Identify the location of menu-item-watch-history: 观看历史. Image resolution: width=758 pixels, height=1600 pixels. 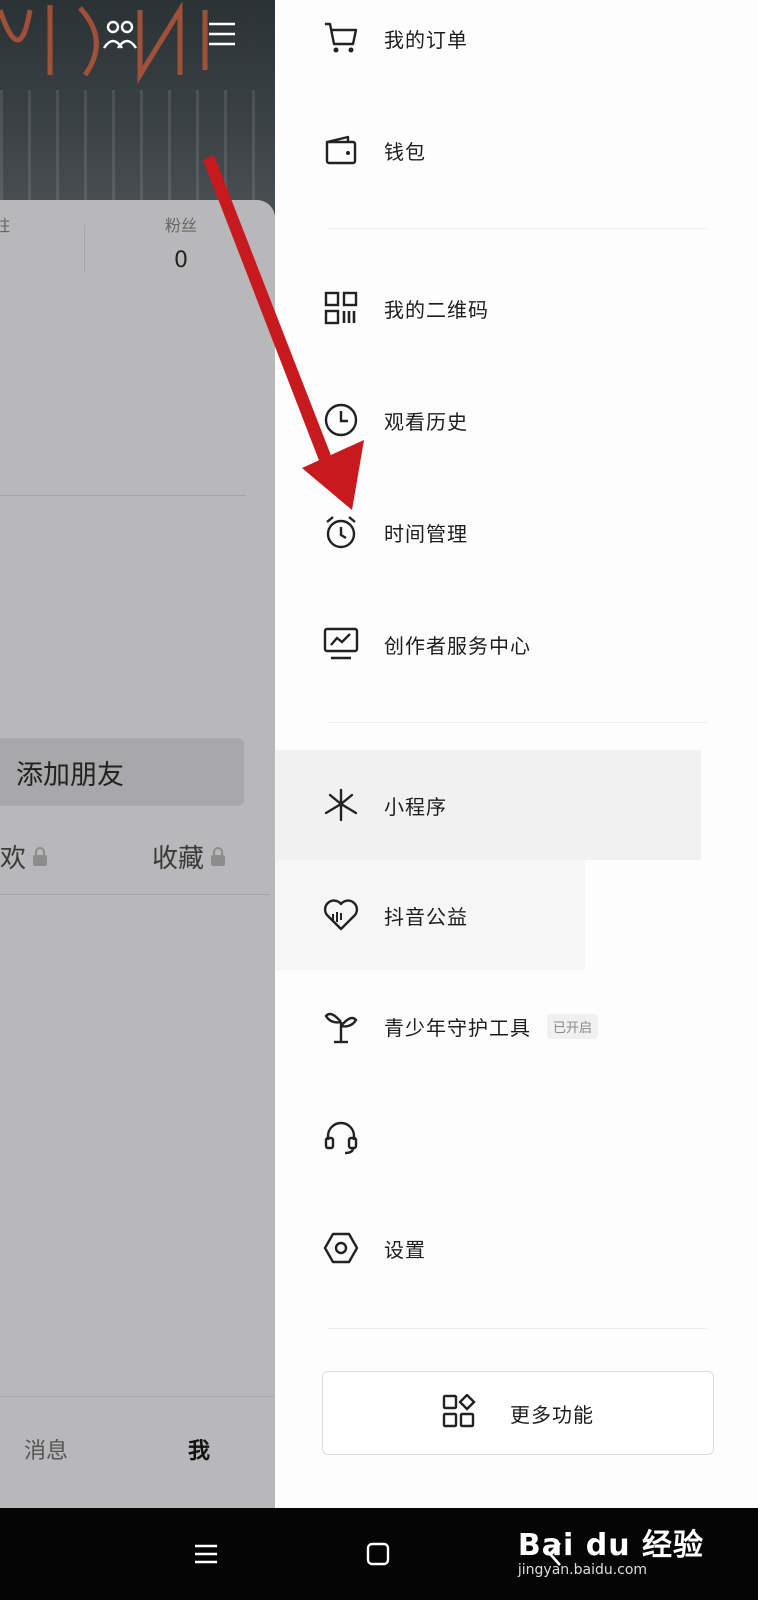
(516, 420).